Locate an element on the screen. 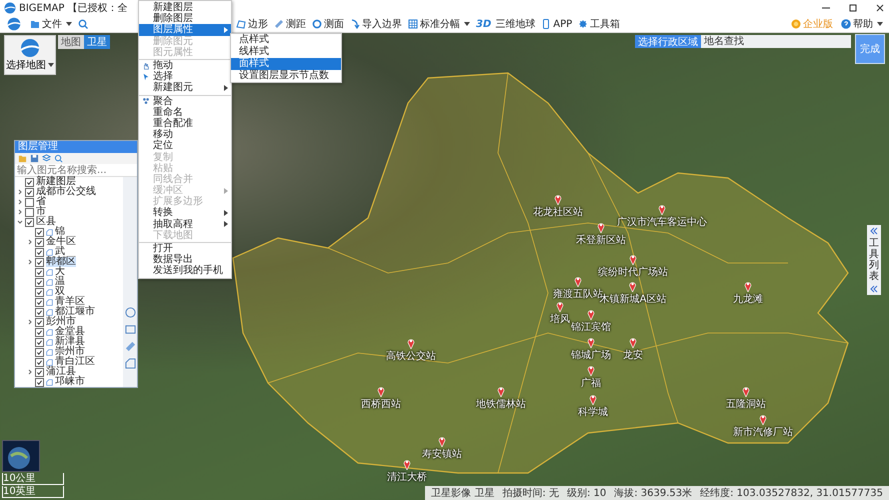  menu-item: 选择 is located at coordinates (185, 76).